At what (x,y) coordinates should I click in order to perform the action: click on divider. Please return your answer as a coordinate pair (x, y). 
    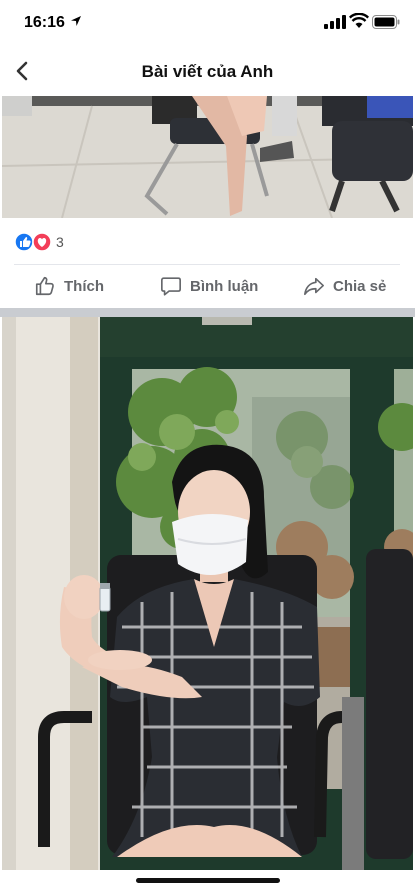
    Looking at the image, I should click on (207, 264).